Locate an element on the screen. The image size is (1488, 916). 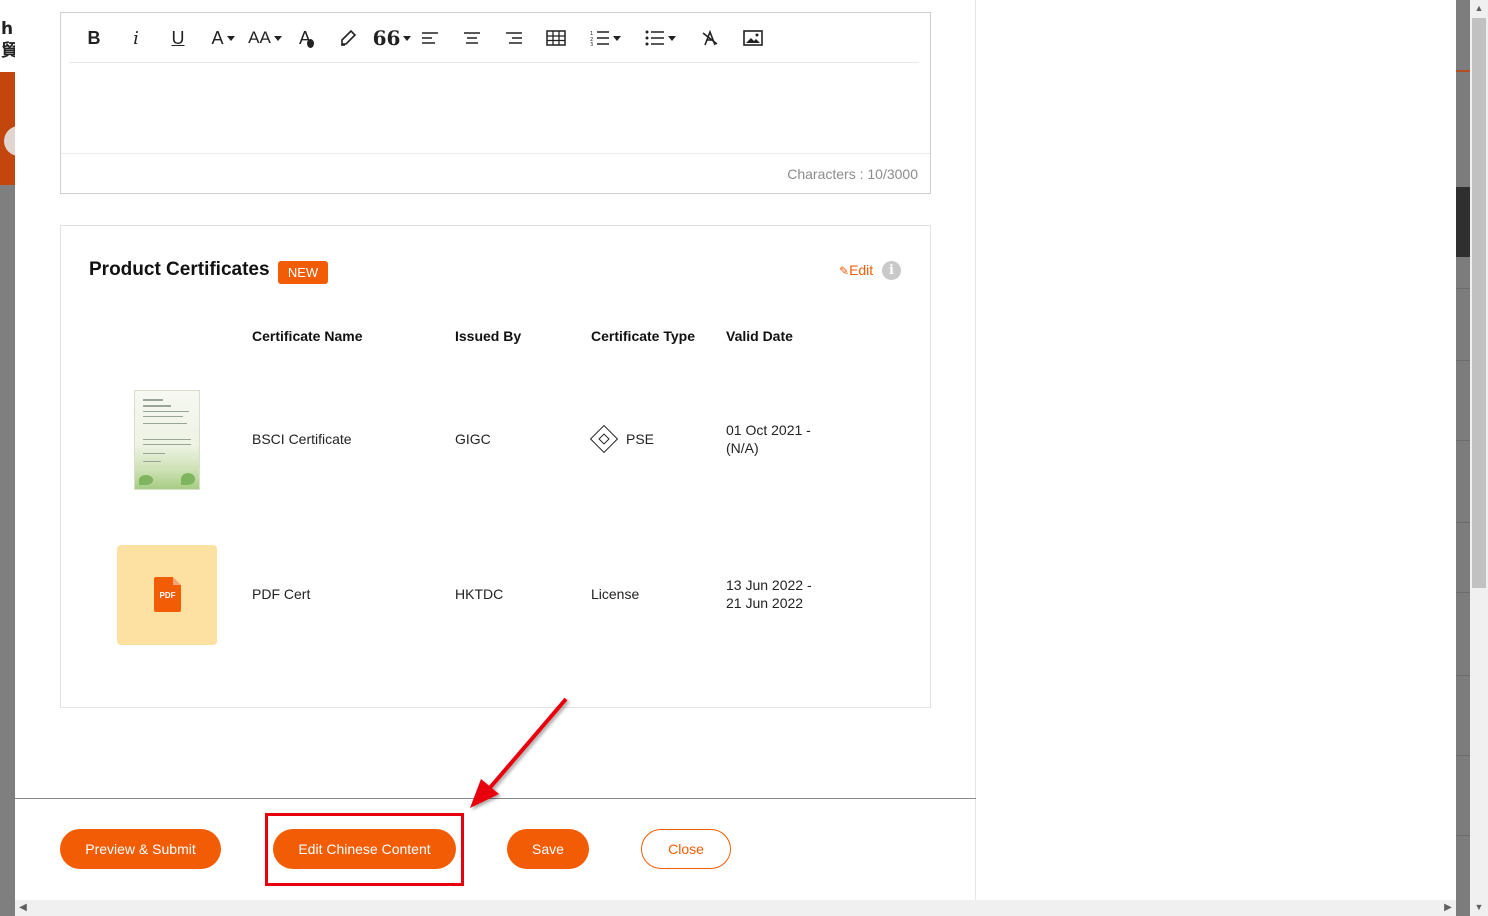
scroll-right-icon: ▶ is located at coordinates (1448, 908).